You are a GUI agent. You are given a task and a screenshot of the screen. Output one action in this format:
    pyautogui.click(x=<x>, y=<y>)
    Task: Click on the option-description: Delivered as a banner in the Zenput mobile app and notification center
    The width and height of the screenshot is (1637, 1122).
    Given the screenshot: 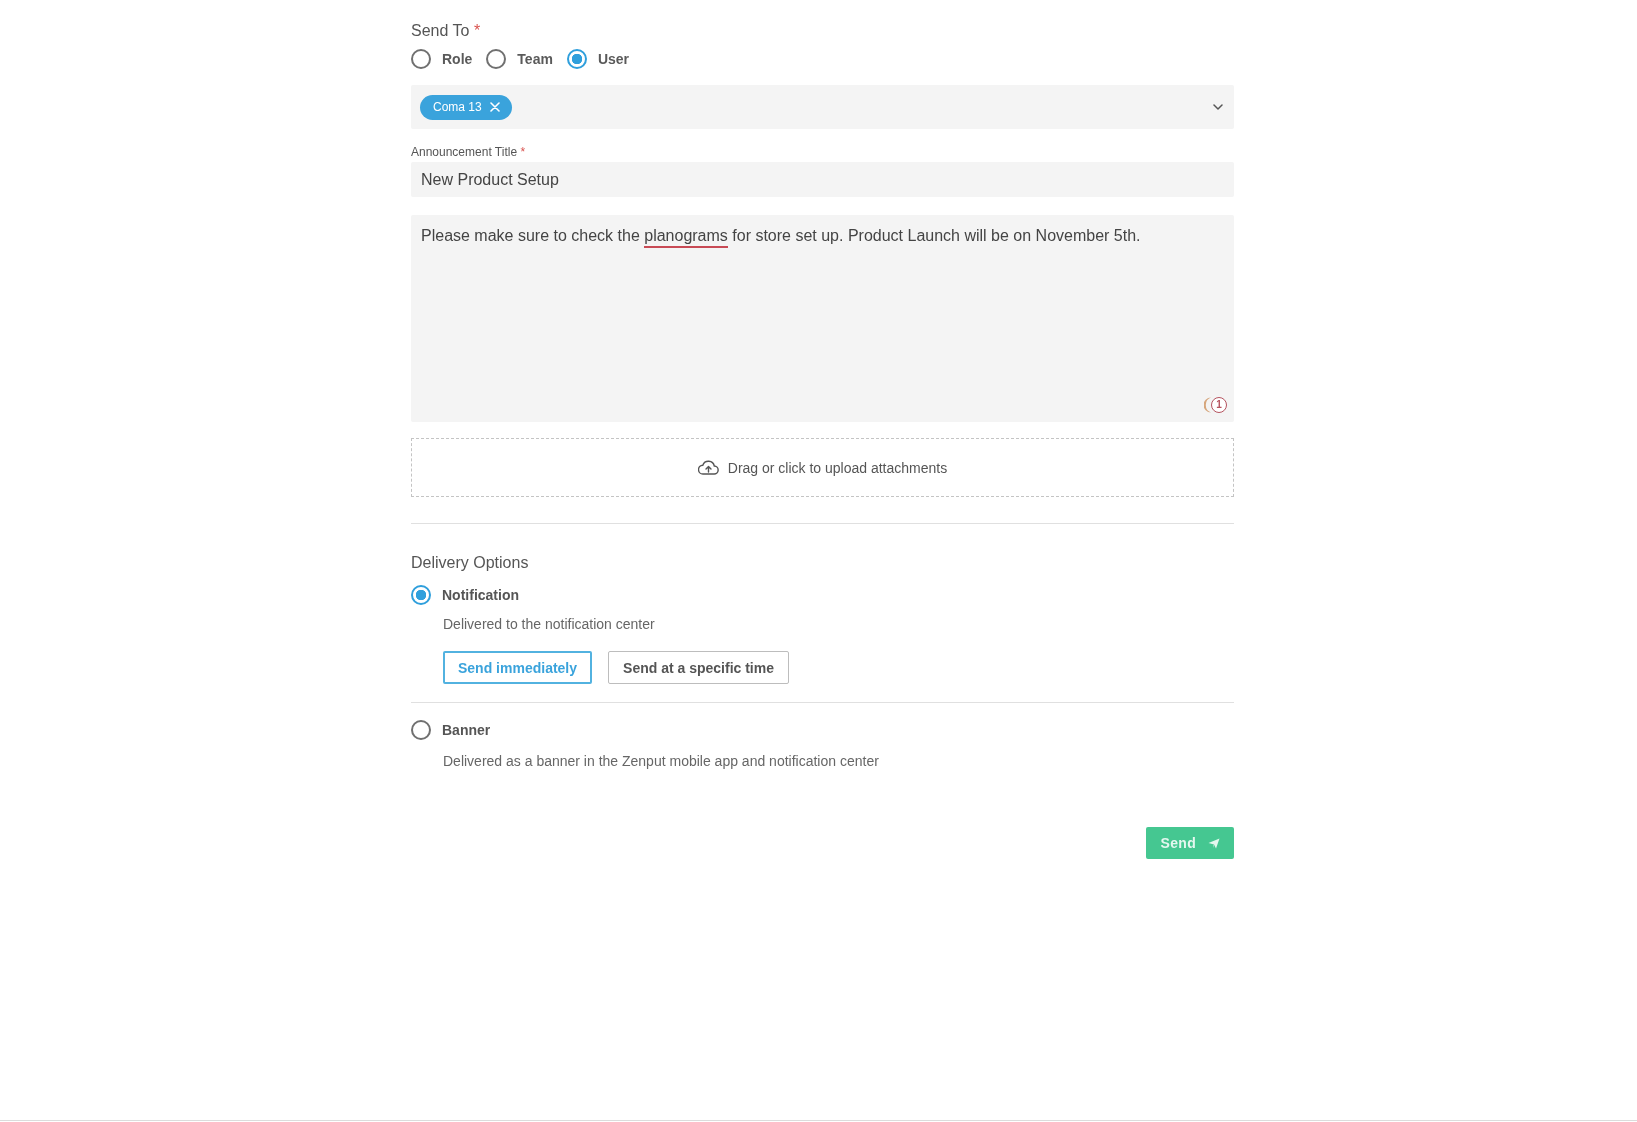 What is the action you would take?
    pyautogui.click(x=661, y=761)
    